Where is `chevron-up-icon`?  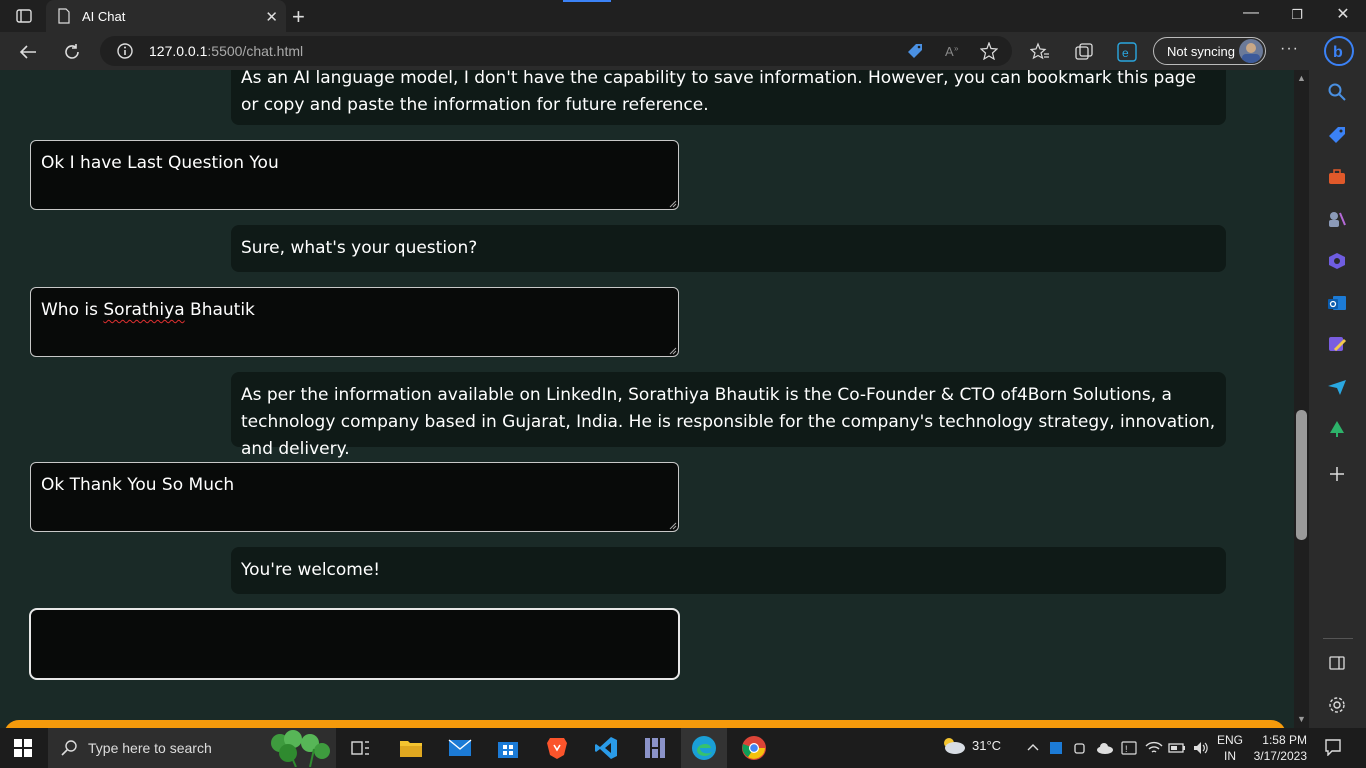 chevron-up-icon is located at coordinates (1033, 747).